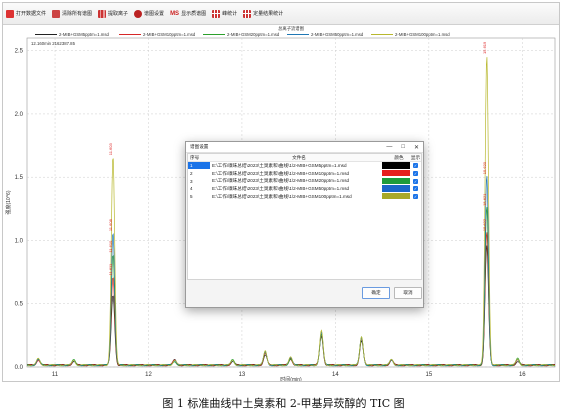 The image size is (567, 414). What do you see at coordinates (415, 157) in the screenshot?
I see `column-header-show: 显示` at bounding box center [415, 157].